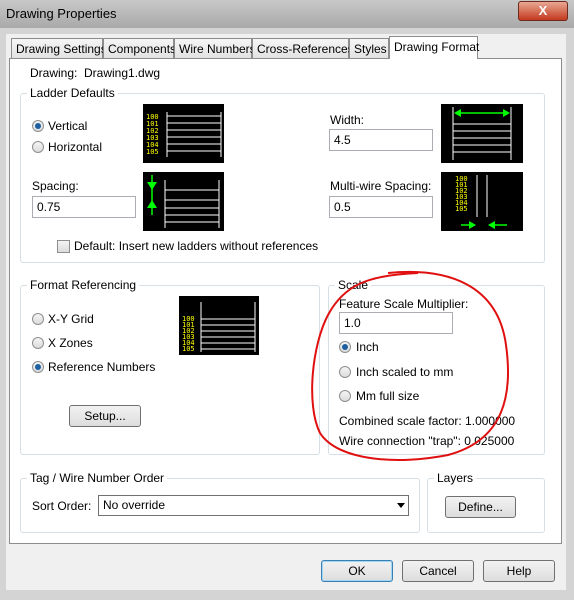  I want to click on default-no-references-checkbox, so click(63, 246).